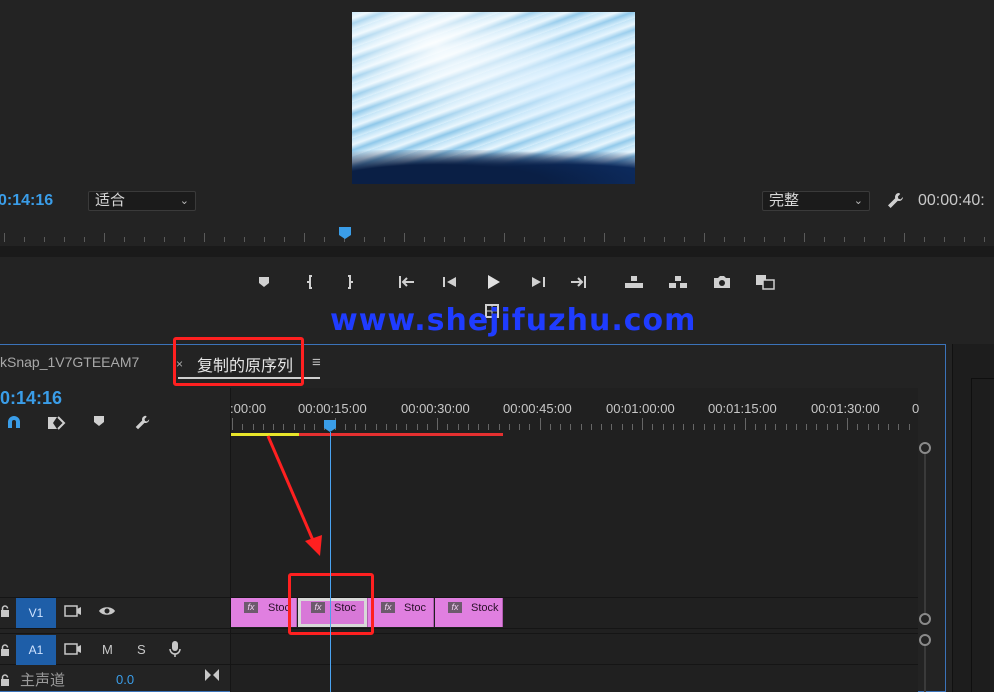 The height and width of the screenshot is (692, 994). I want to click on chevron-down-icon: ⌄, so click(184, 201).